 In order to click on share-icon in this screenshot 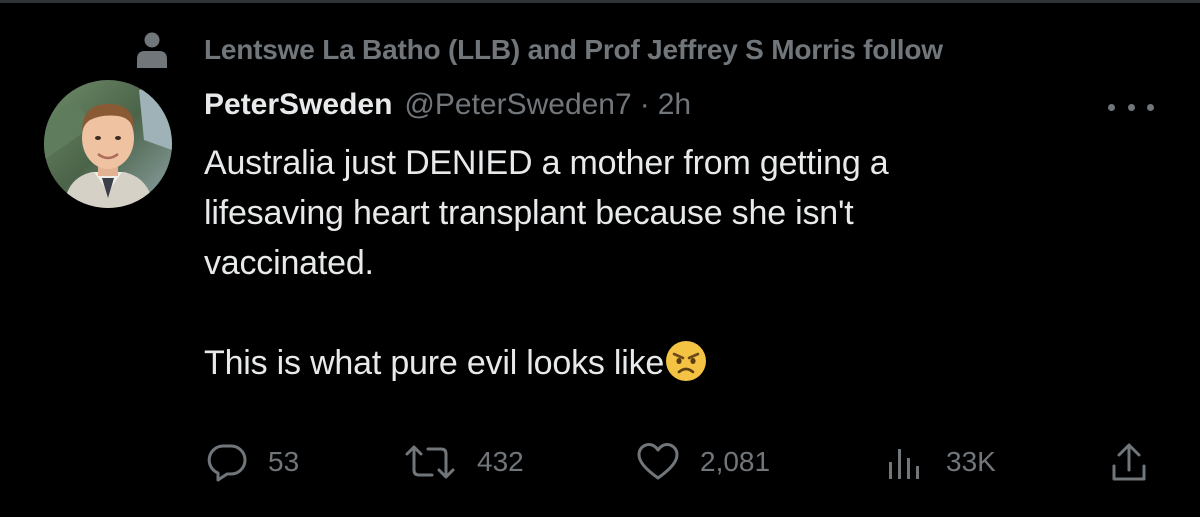, I will do `click(1129, 462)`.